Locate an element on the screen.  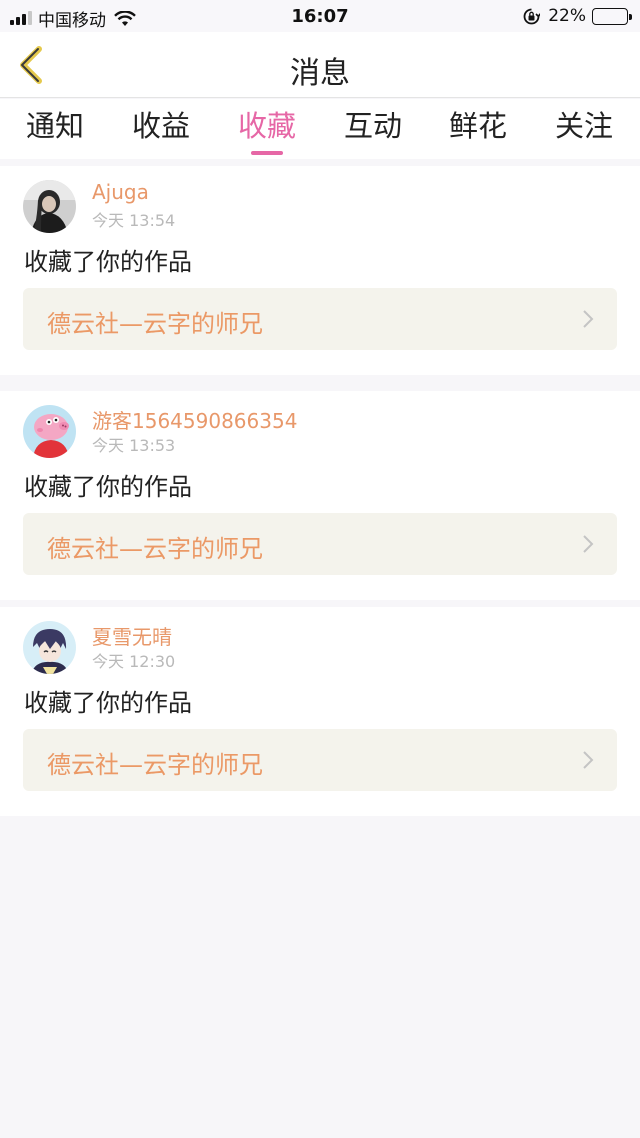
tab-label: 收藏 is located at coordinates (266, 126).